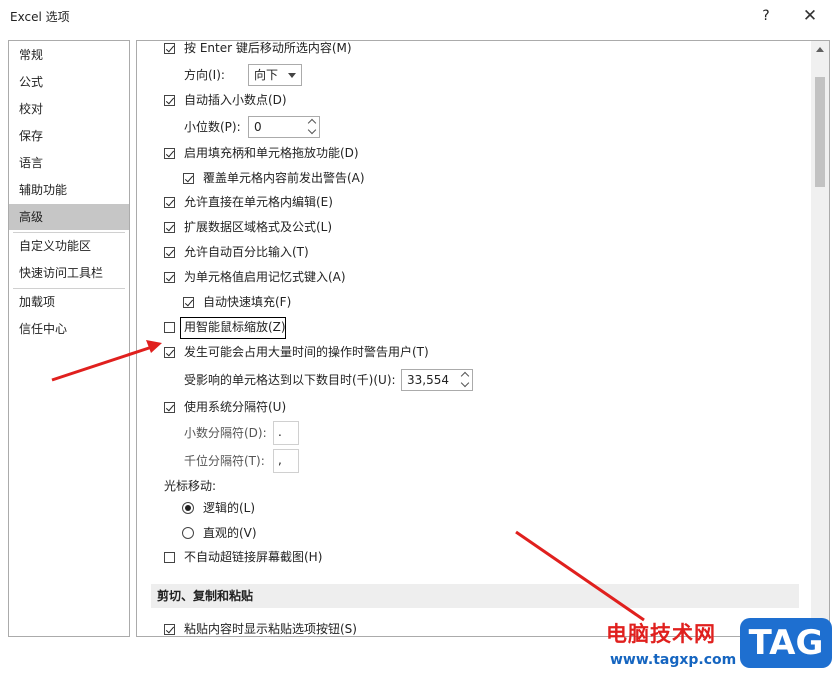 The width and height of the screenshot is (836, 678). What do you see at coordinates (673, 660) in the screenshot?
I see `watermark-url: www.tagxp.com` at bounding box center [673, 660].